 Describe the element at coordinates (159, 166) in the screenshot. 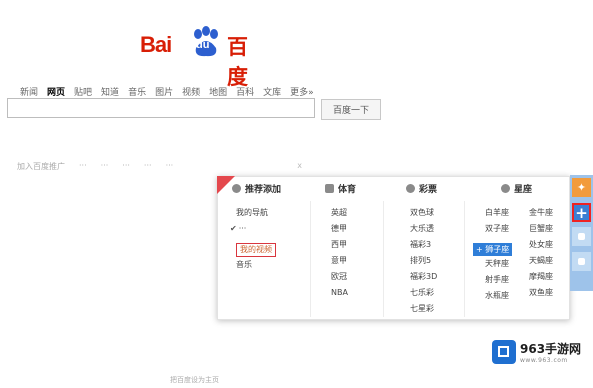

I see `faint-link-row: 加入百度推广 ··· ··· ··· ··· ··· x` at that location.